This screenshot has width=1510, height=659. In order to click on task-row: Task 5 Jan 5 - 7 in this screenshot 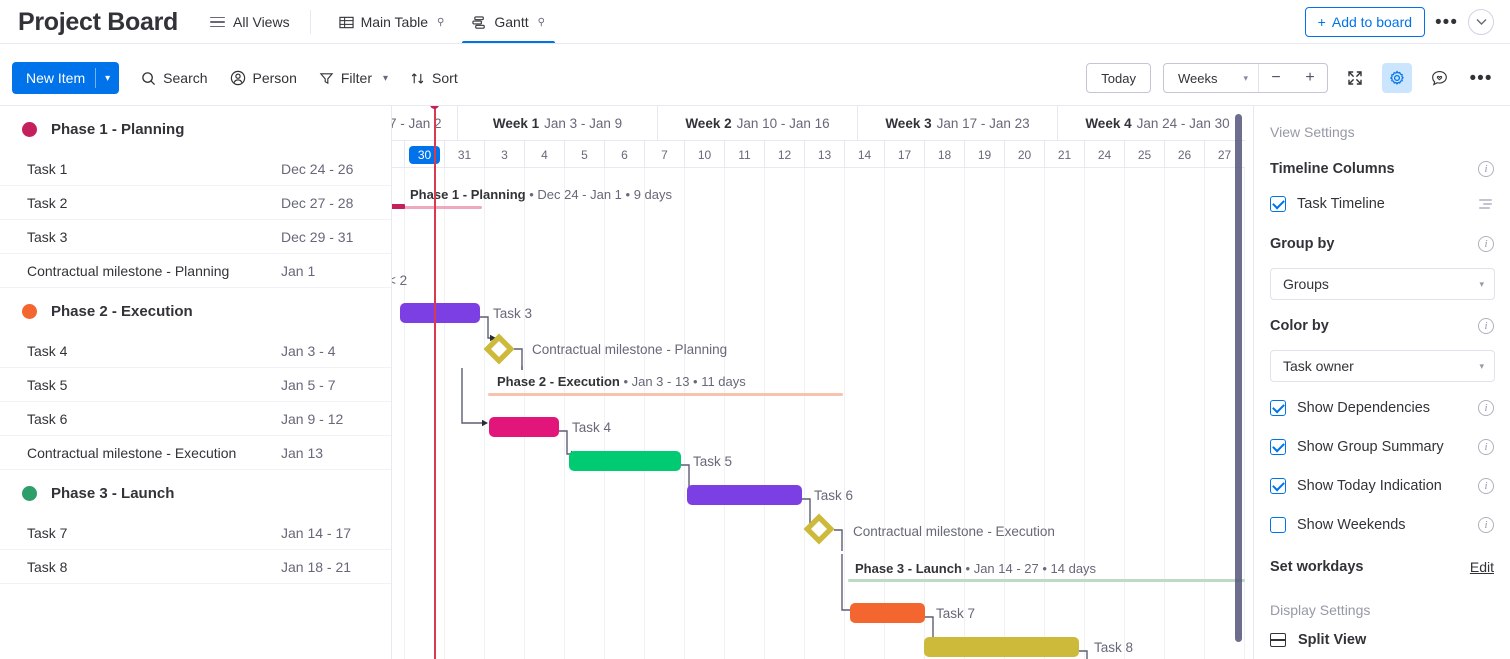, I will do `click(195, 385)`.